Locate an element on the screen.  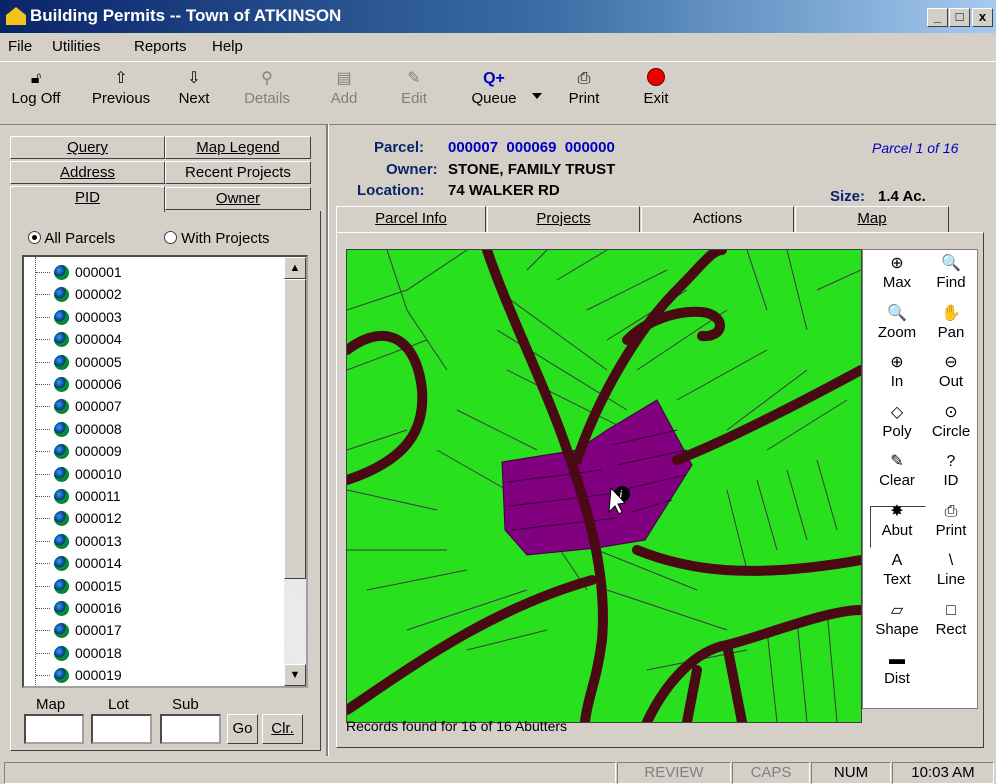
map-tool-text: A Text is located at coordinates (897, 569).